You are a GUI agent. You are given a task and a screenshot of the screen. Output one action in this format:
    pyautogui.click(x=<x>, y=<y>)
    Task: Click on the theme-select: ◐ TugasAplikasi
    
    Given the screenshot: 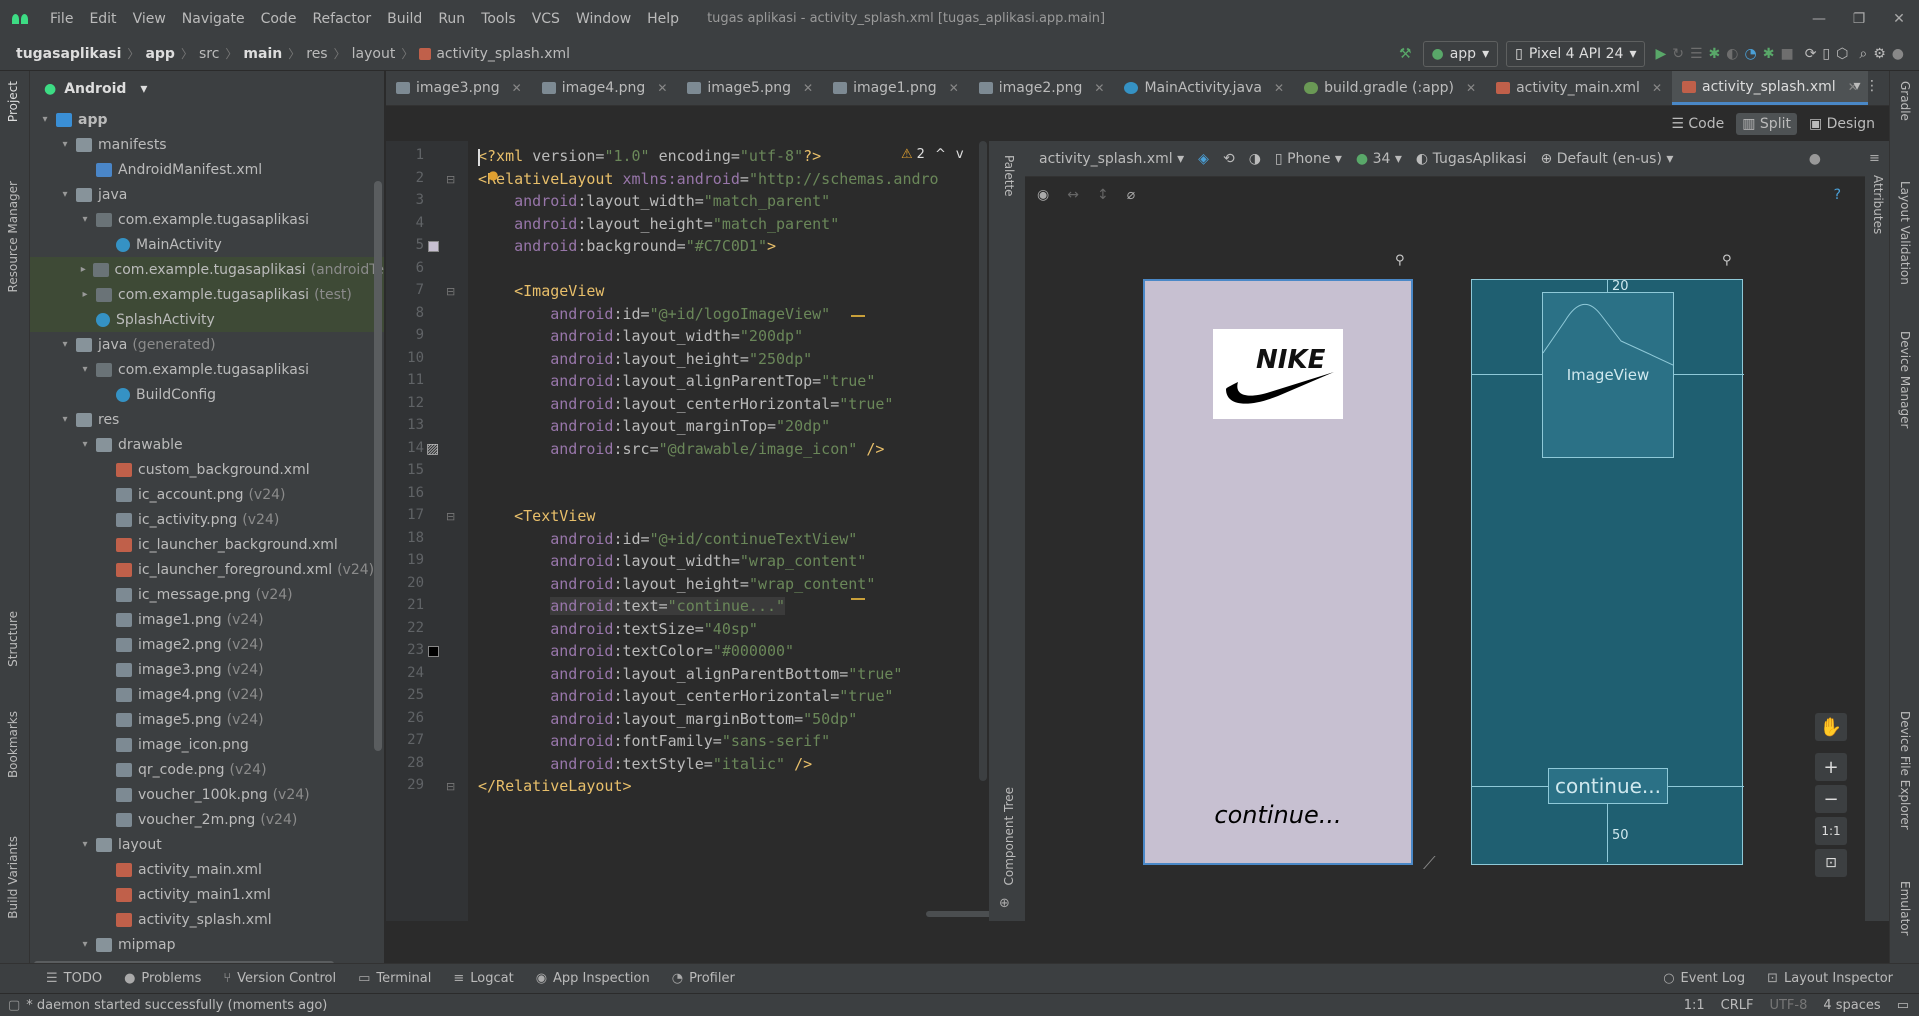 What is the action you would take?
    pyautogui.click(x=1471, y=159)
    